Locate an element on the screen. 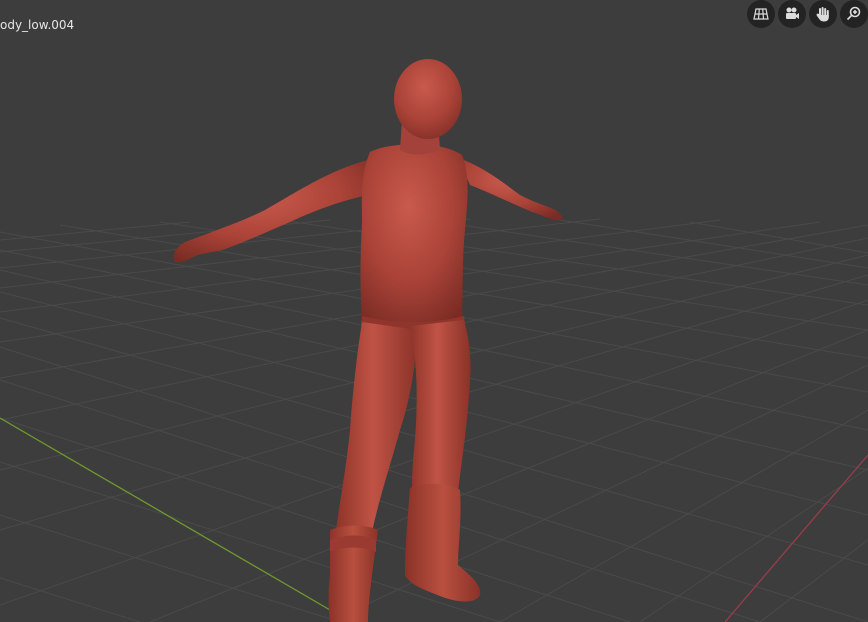 This screenshot has width=868, height=622. y-axis-line is located at coordinates (165, 514).